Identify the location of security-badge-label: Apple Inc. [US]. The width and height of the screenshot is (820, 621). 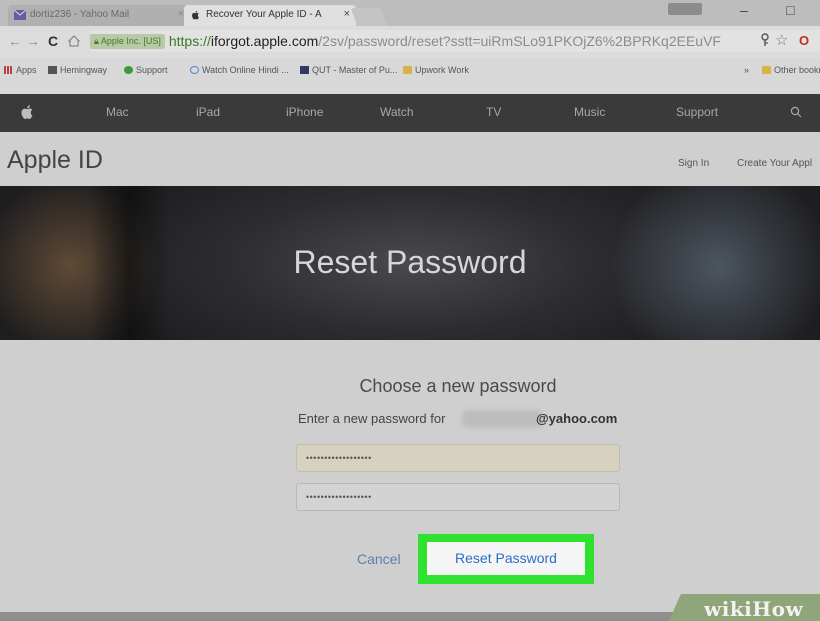
(130, 41).